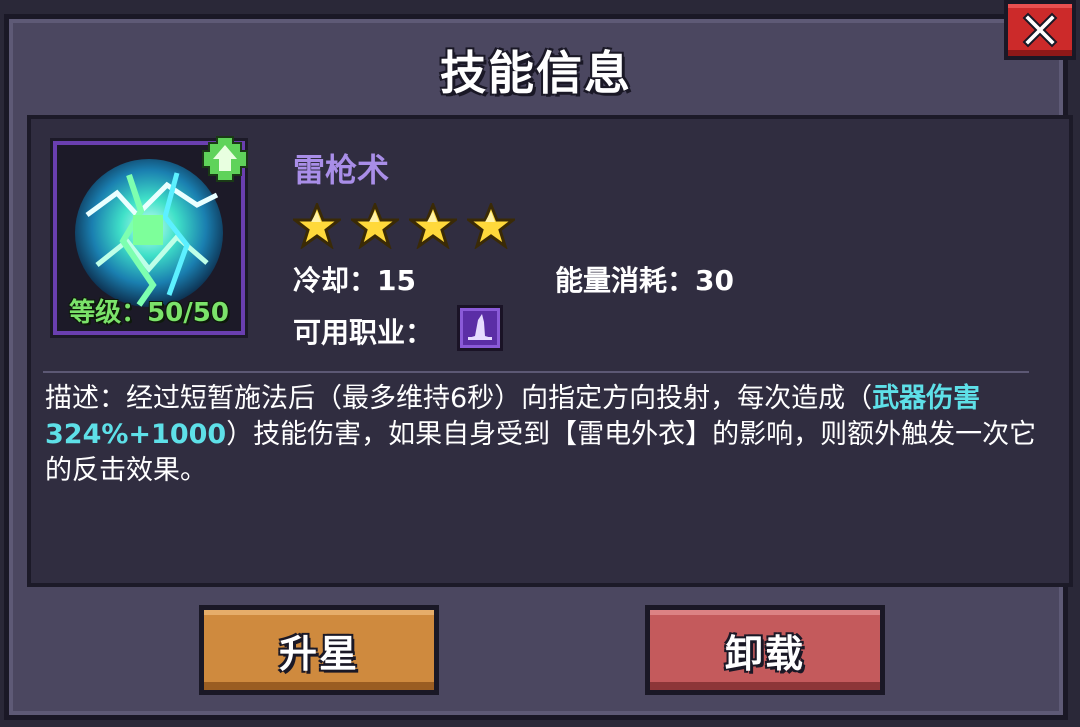  What do you see at coordinates (536, 372) in the screenshot?
I see `divider` at bounding box center [536, 372].